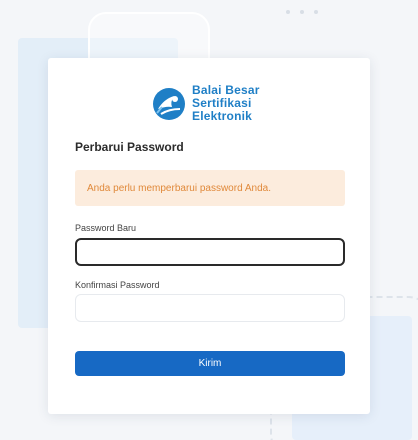 Image resolution: width=418 pixels, height=440 pixels. Describe the element at coordinates (210, 308) in the screenshot. I see `confirm-password-field` at that location.